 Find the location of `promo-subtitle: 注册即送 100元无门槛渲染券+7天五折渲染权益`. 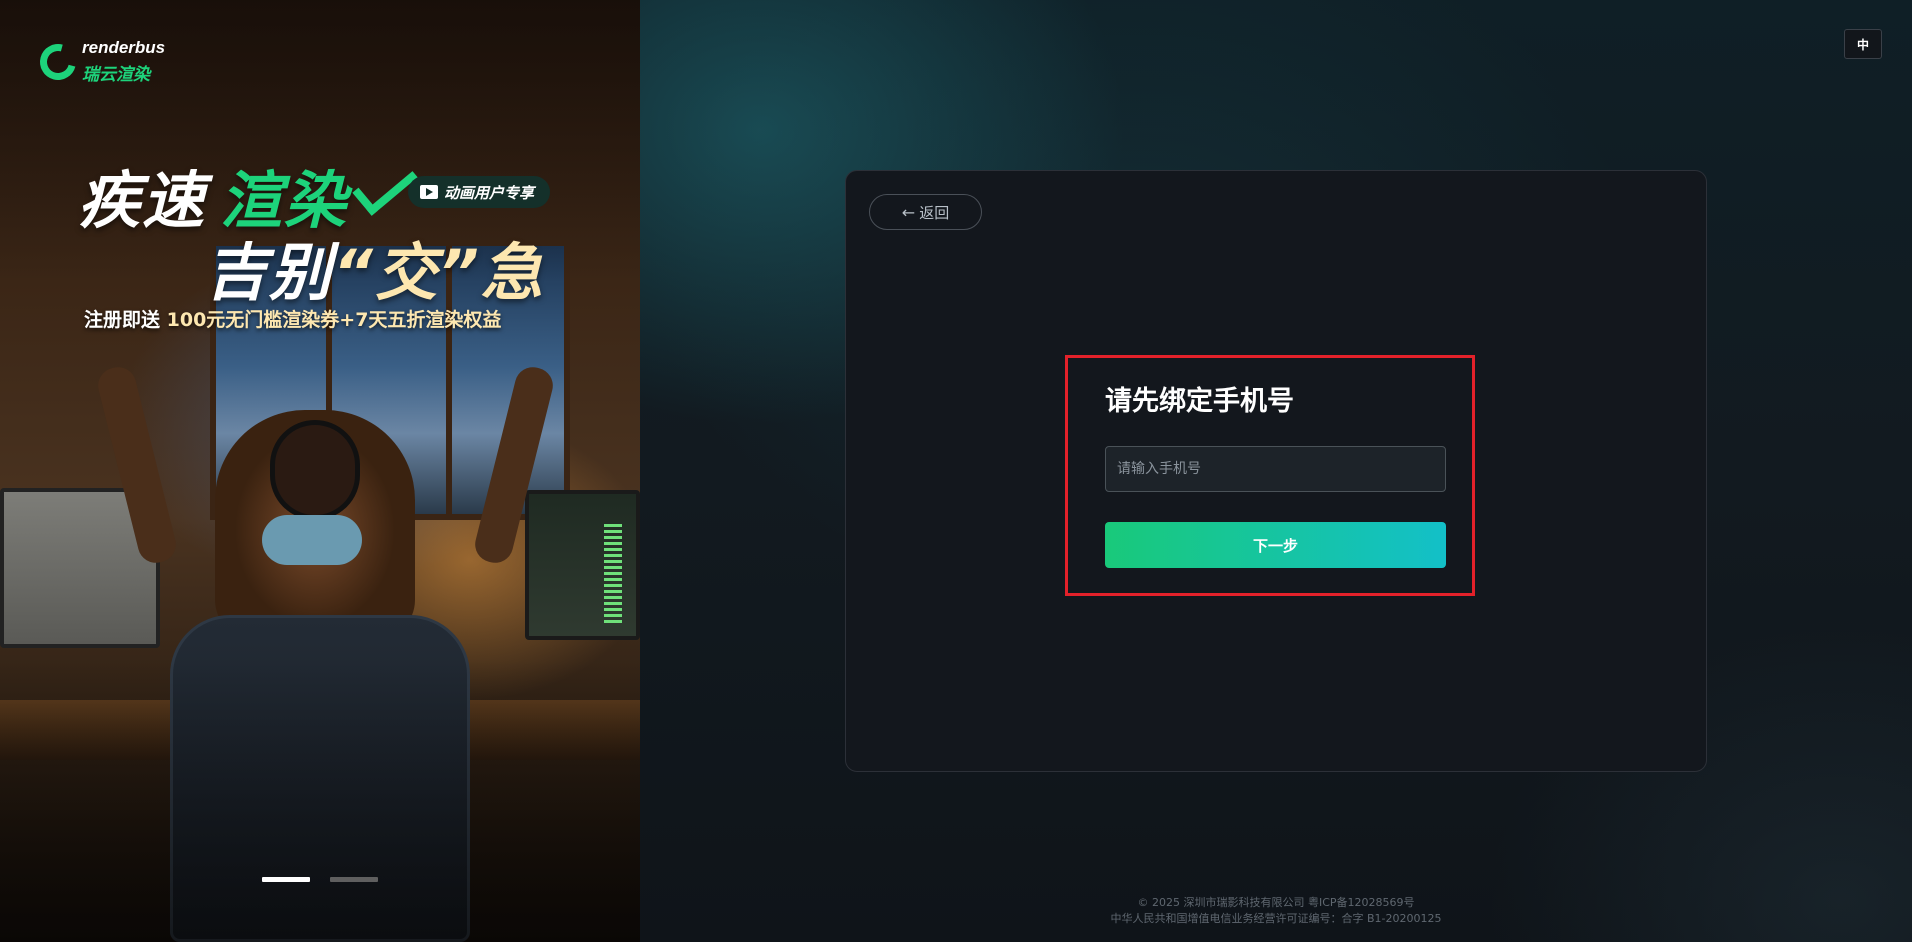

promo-subtitle: 注册即送 100元无门槛渲染券+7天五折渲染权益 is located at coordinates (292, 318).